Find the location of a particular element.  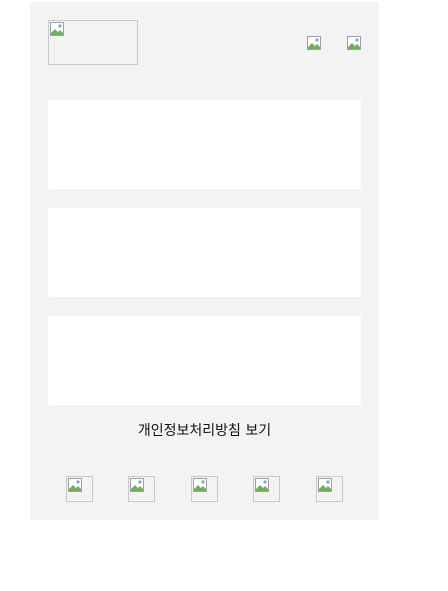

privacy-policy-link: 개인정보처리방침 보기 is located at coordinates (204, 430).